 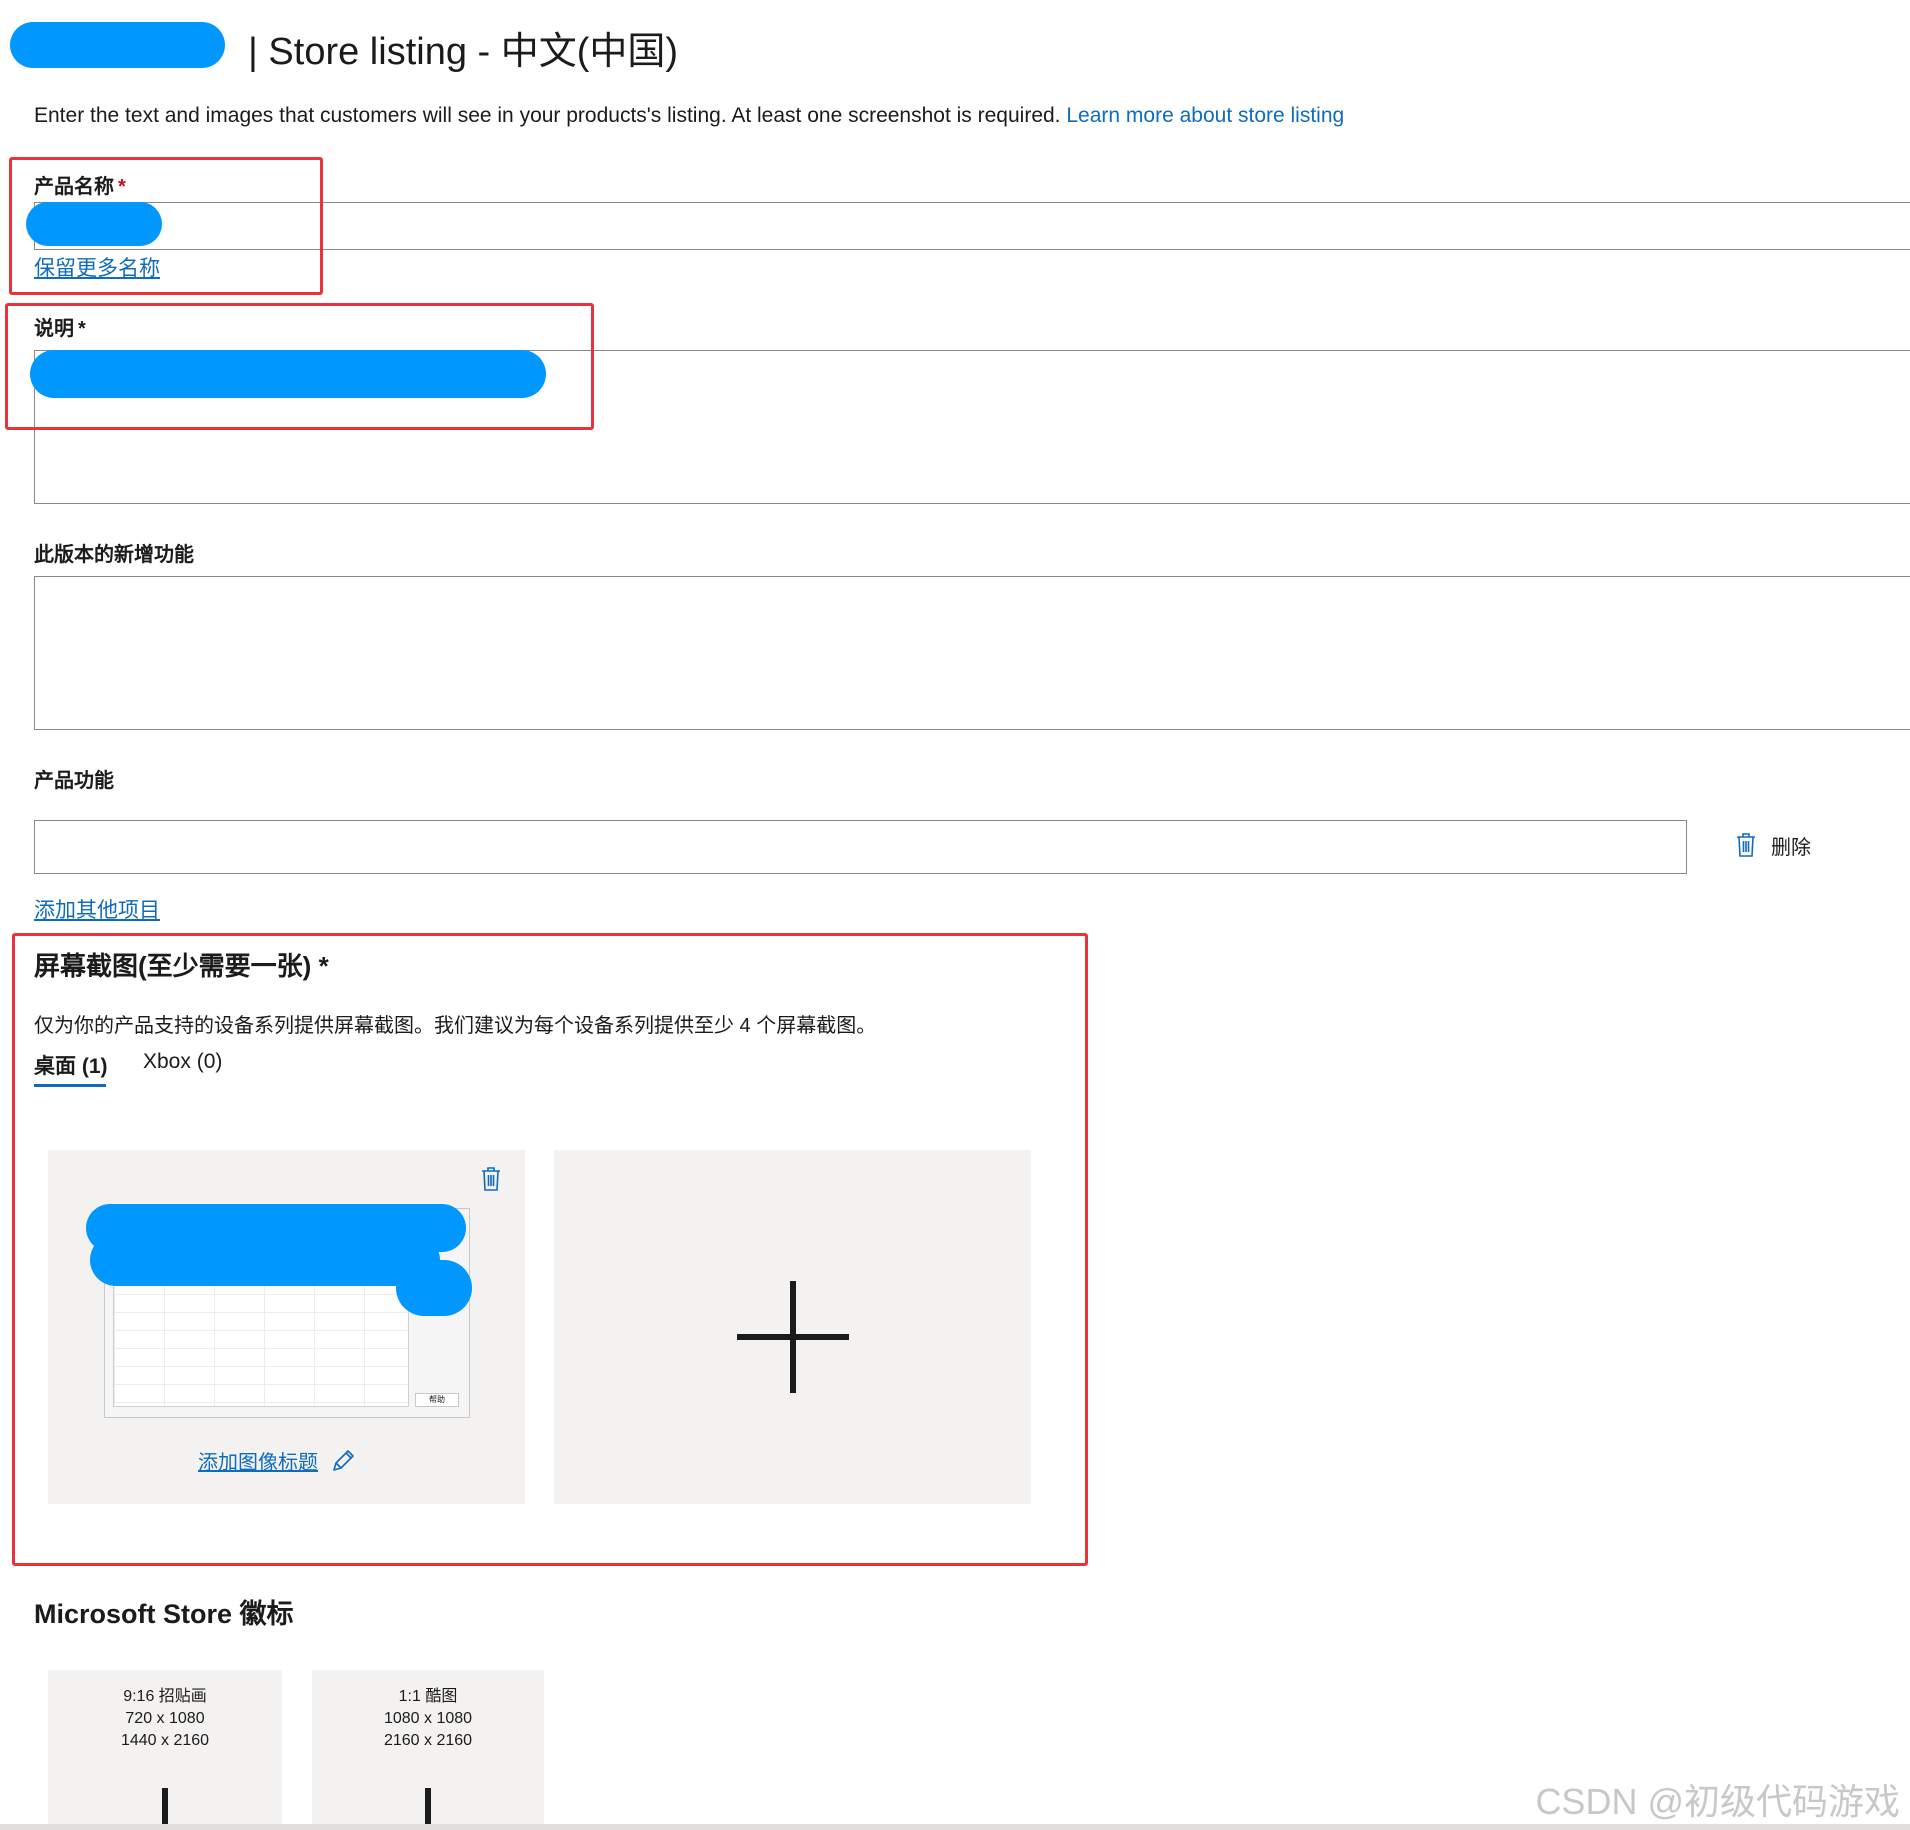 I want to click on redacted-product-name, so click(x=94, y=224).